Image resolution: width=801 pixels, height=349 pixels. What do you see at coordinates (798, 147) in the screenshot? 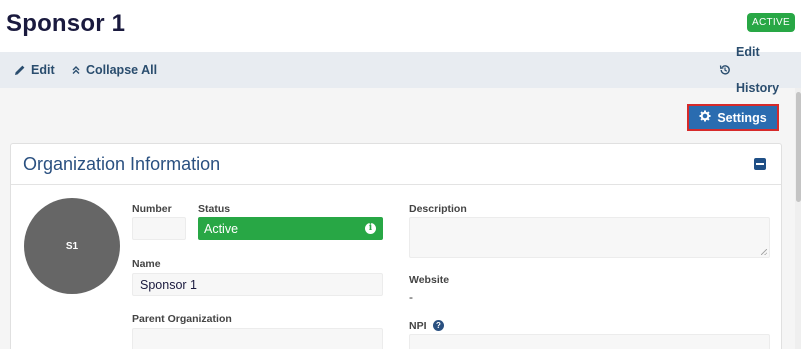
I see `scrollbar-thumb` at bounding box center [798, 147].